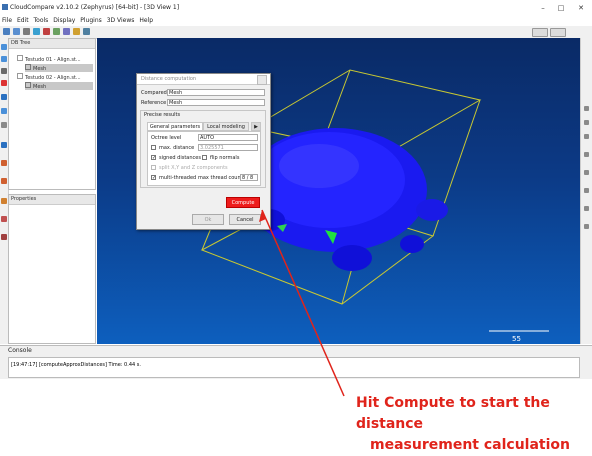 Image resolution: width=592 pixels, height=456 pixels. I want to click on annotation-arrow, so click(302, 303).